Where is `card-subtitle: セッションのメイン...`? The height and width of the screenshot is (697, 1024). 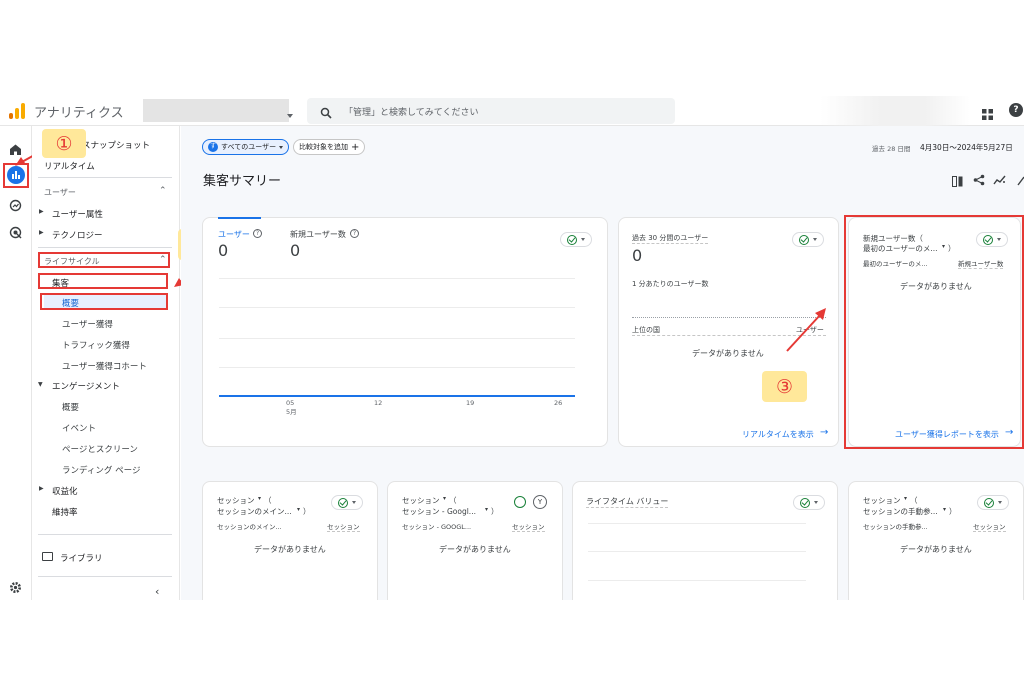
card-subtitle: セッションのメイン... is located at coordinates (254, 511).